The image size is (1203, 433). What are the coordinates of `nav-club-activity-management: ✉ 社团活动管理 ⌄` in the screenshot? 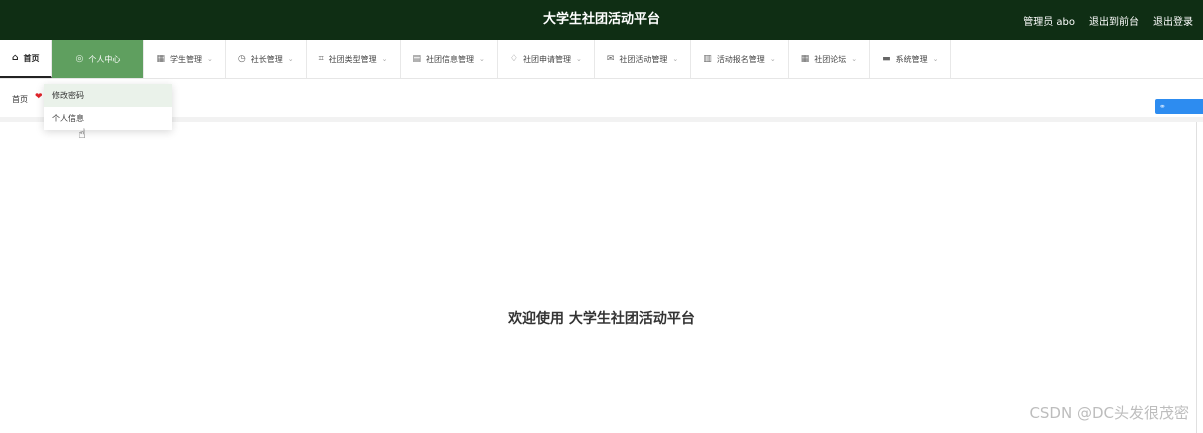 It's located at (643, 59).